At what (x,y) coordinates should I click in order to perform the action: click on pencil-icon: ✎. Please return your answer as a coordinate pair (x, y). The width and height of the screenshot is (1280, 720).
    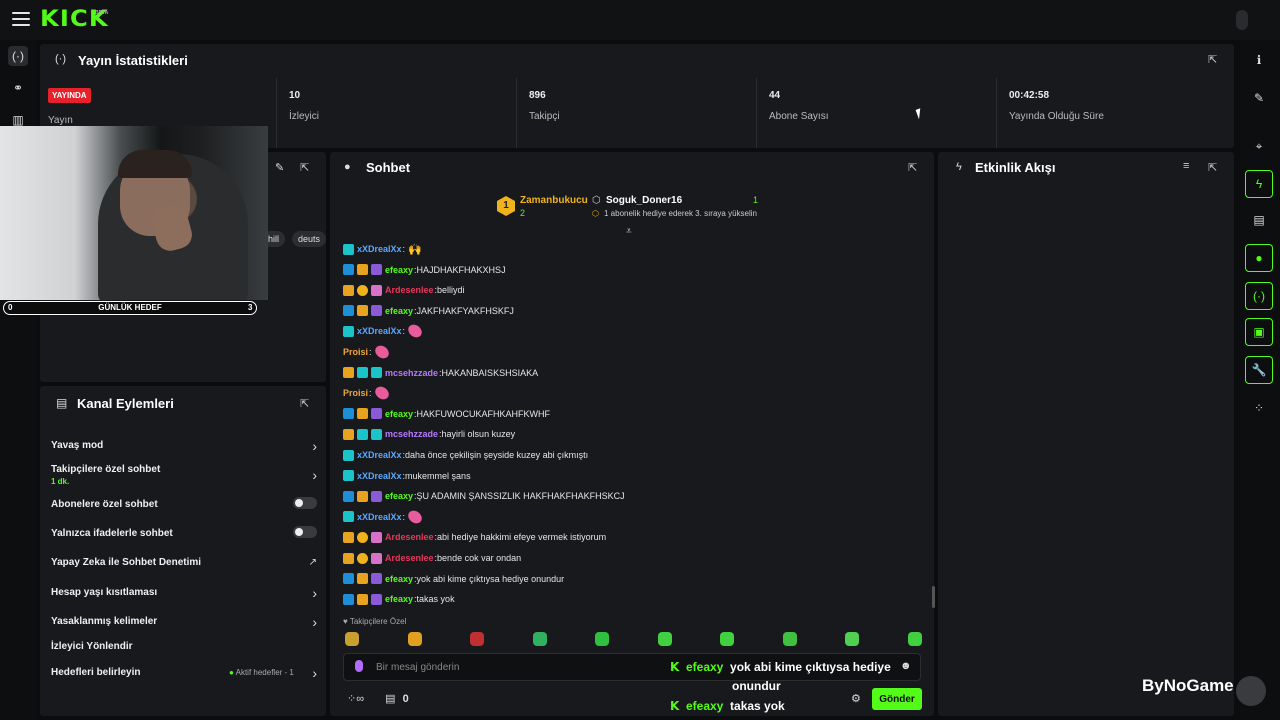
    Looking at the image, I should click on (1259, 98).